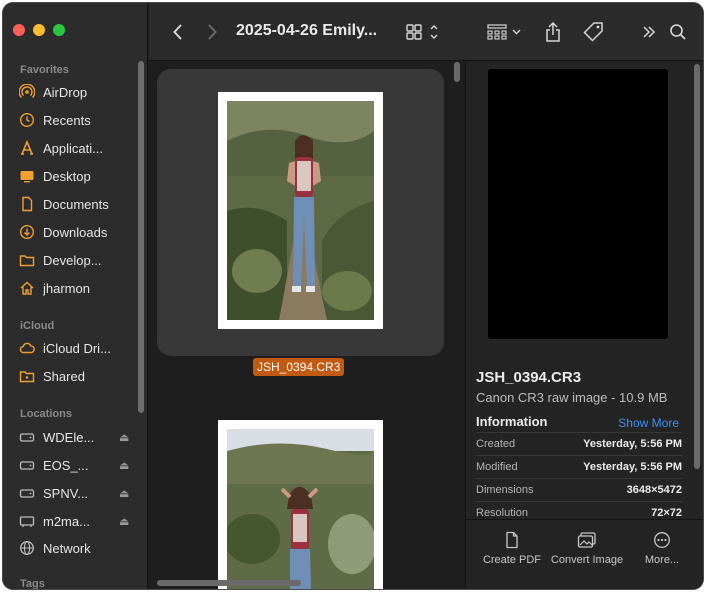 This screenshot has width=707, height=593. I want to click on home-icon, so click(27, 288).